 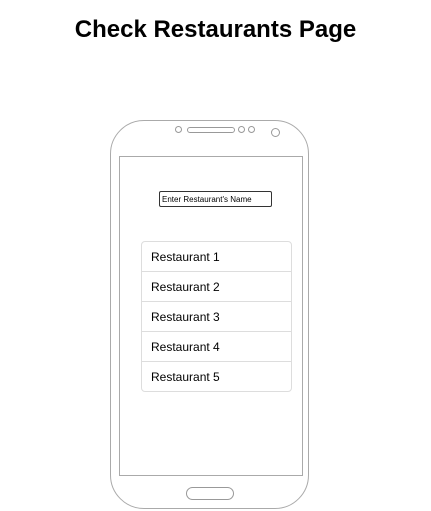 I want to click on front-camera-icon, so click(x=178, y=129).